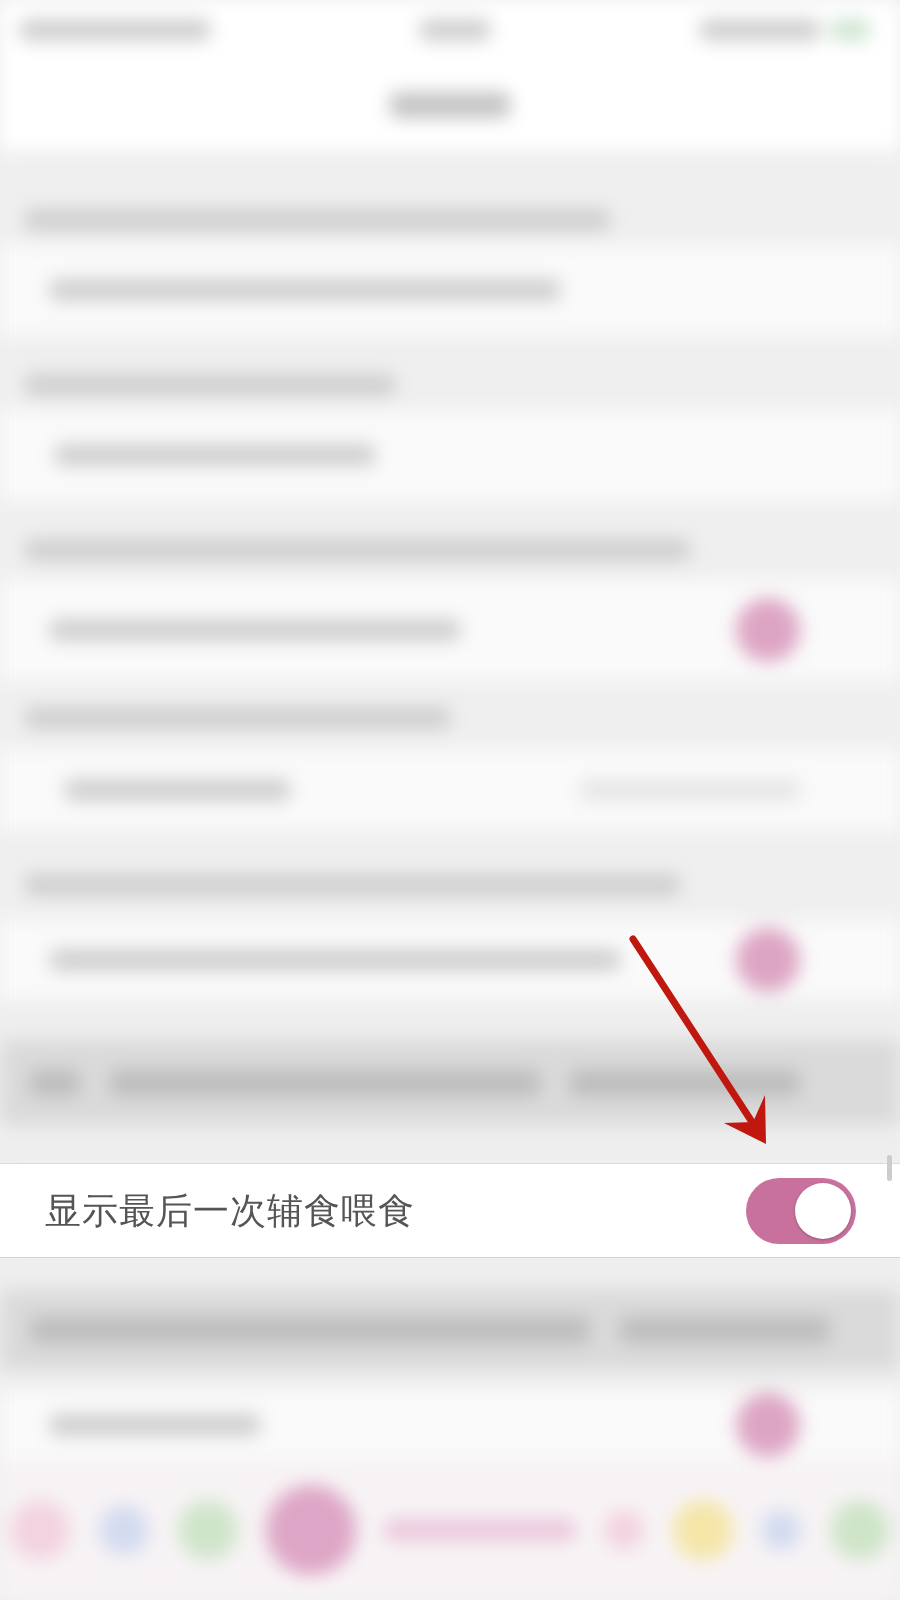  Describe the element at coordinates (889, 1168) in the screenshot. I see `scroll-indicator` at that location.